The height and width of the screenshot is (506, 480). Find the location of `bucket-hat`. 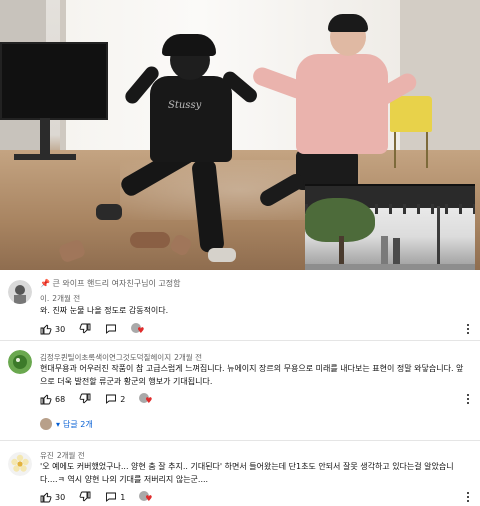

bucket-hat is located at coordinates (189, 45).